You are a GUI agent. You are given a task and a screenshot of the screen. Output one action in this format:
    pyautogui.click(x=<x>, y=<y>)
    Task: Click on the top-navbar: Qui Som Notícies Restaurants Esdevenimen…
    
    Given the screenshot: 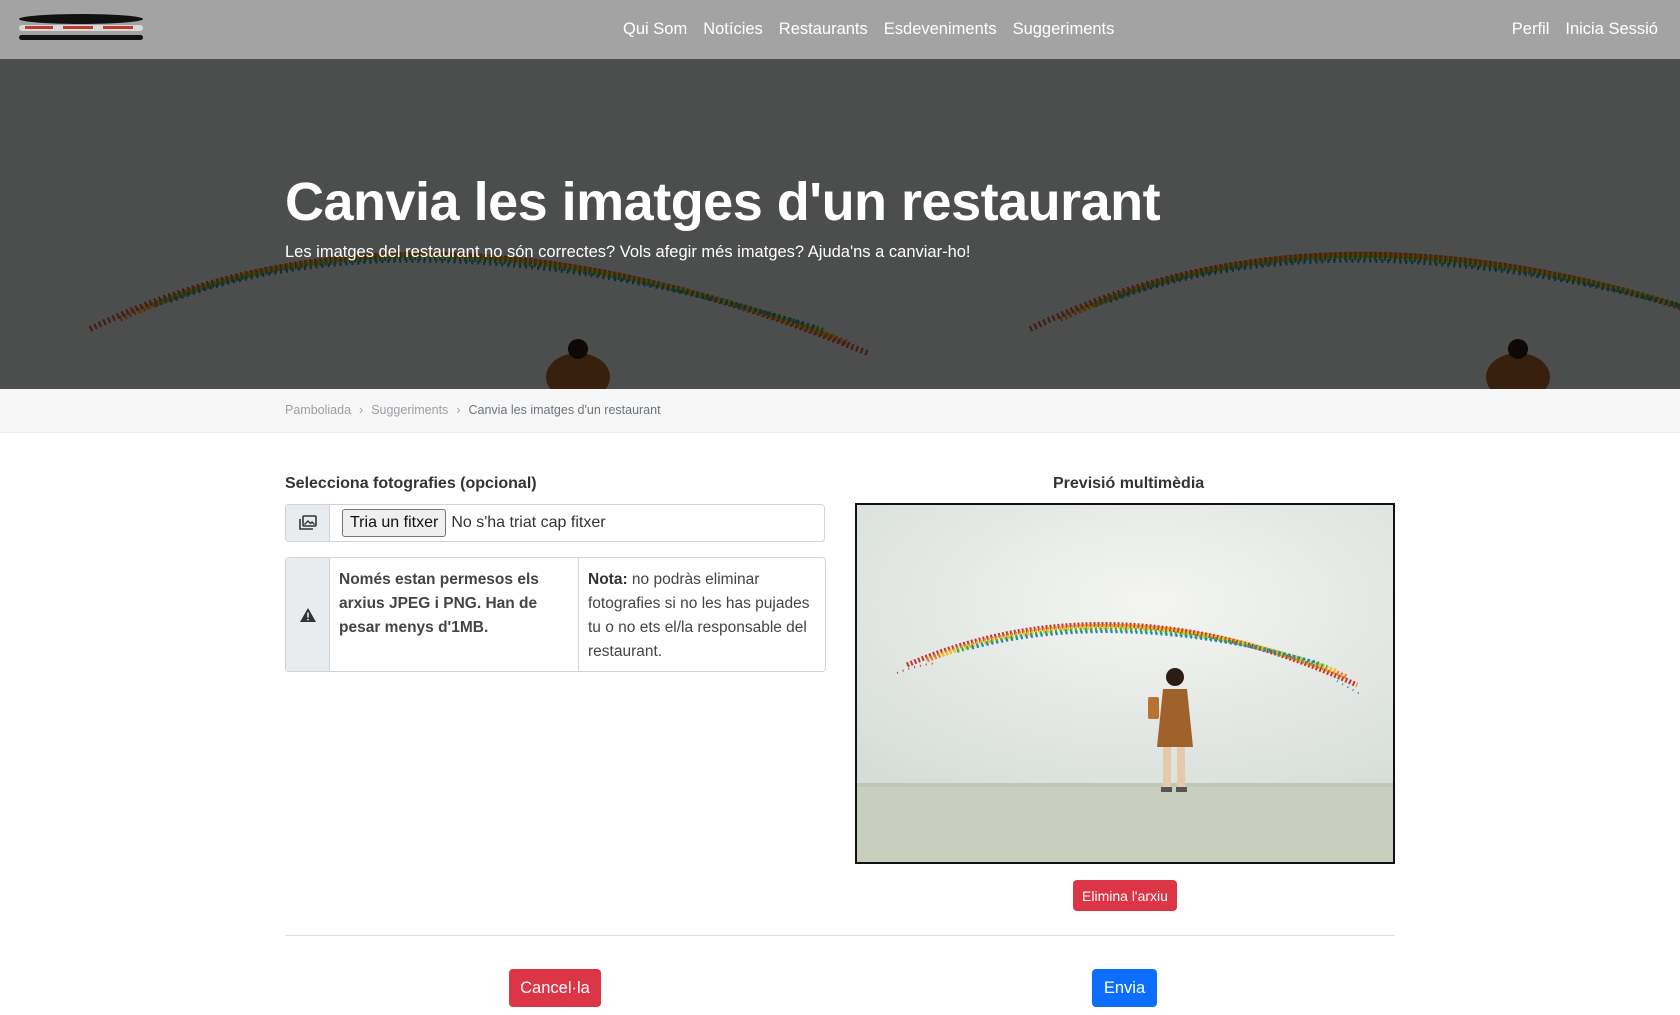 What is the action you would take?
    pyautogui.click(x=840, y=29)
    